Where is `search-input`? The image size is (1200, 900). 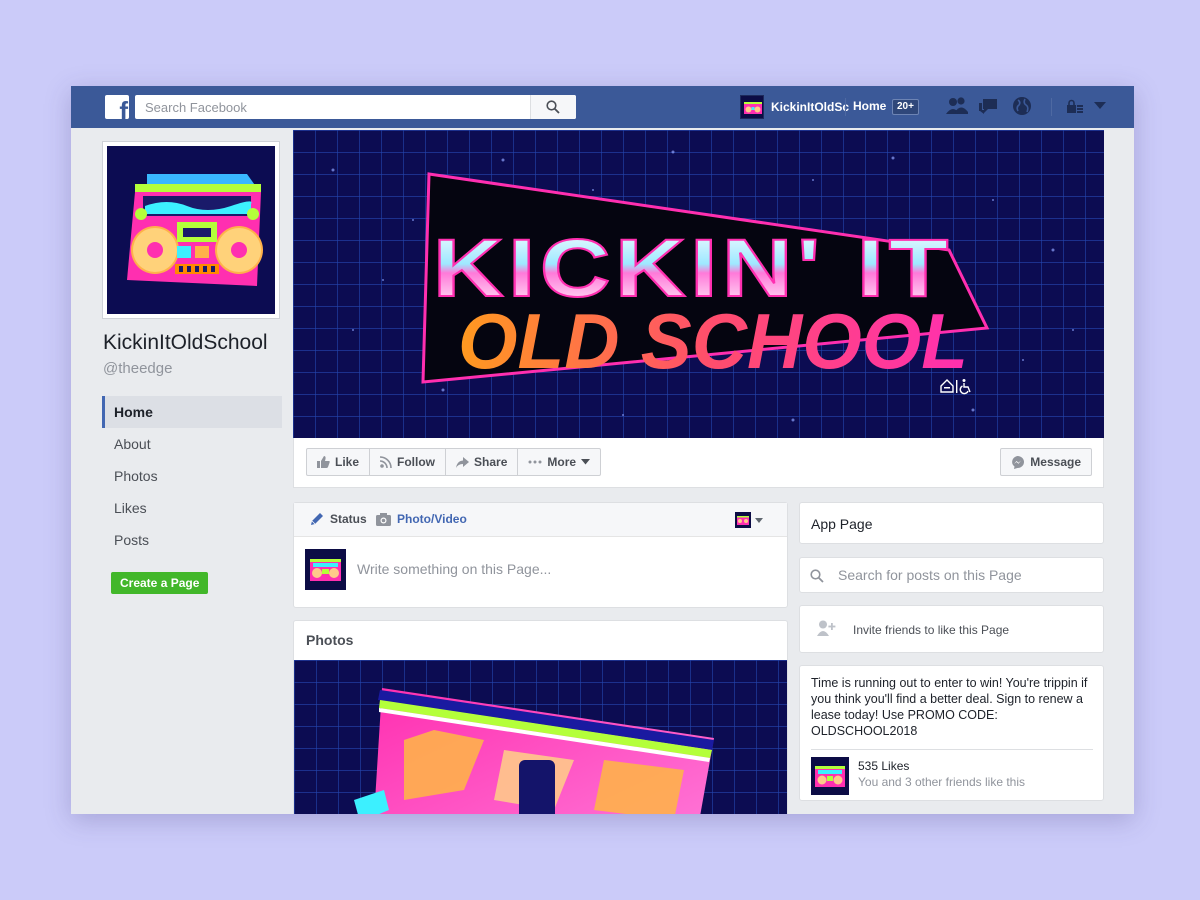
search-input is located at coordinates (333, 107).